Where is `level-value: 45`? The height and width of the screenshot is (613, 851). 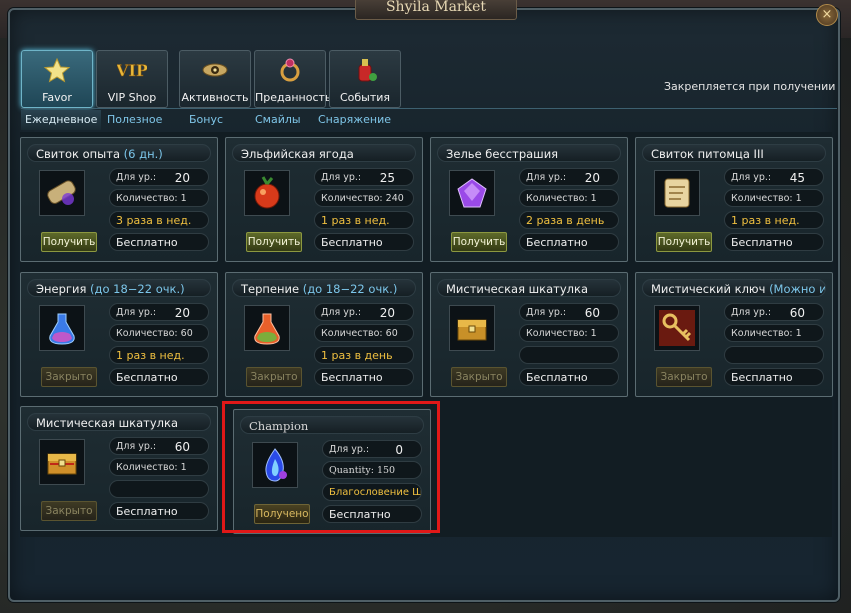
level-value: 45 is located at coordinates (797, 178).